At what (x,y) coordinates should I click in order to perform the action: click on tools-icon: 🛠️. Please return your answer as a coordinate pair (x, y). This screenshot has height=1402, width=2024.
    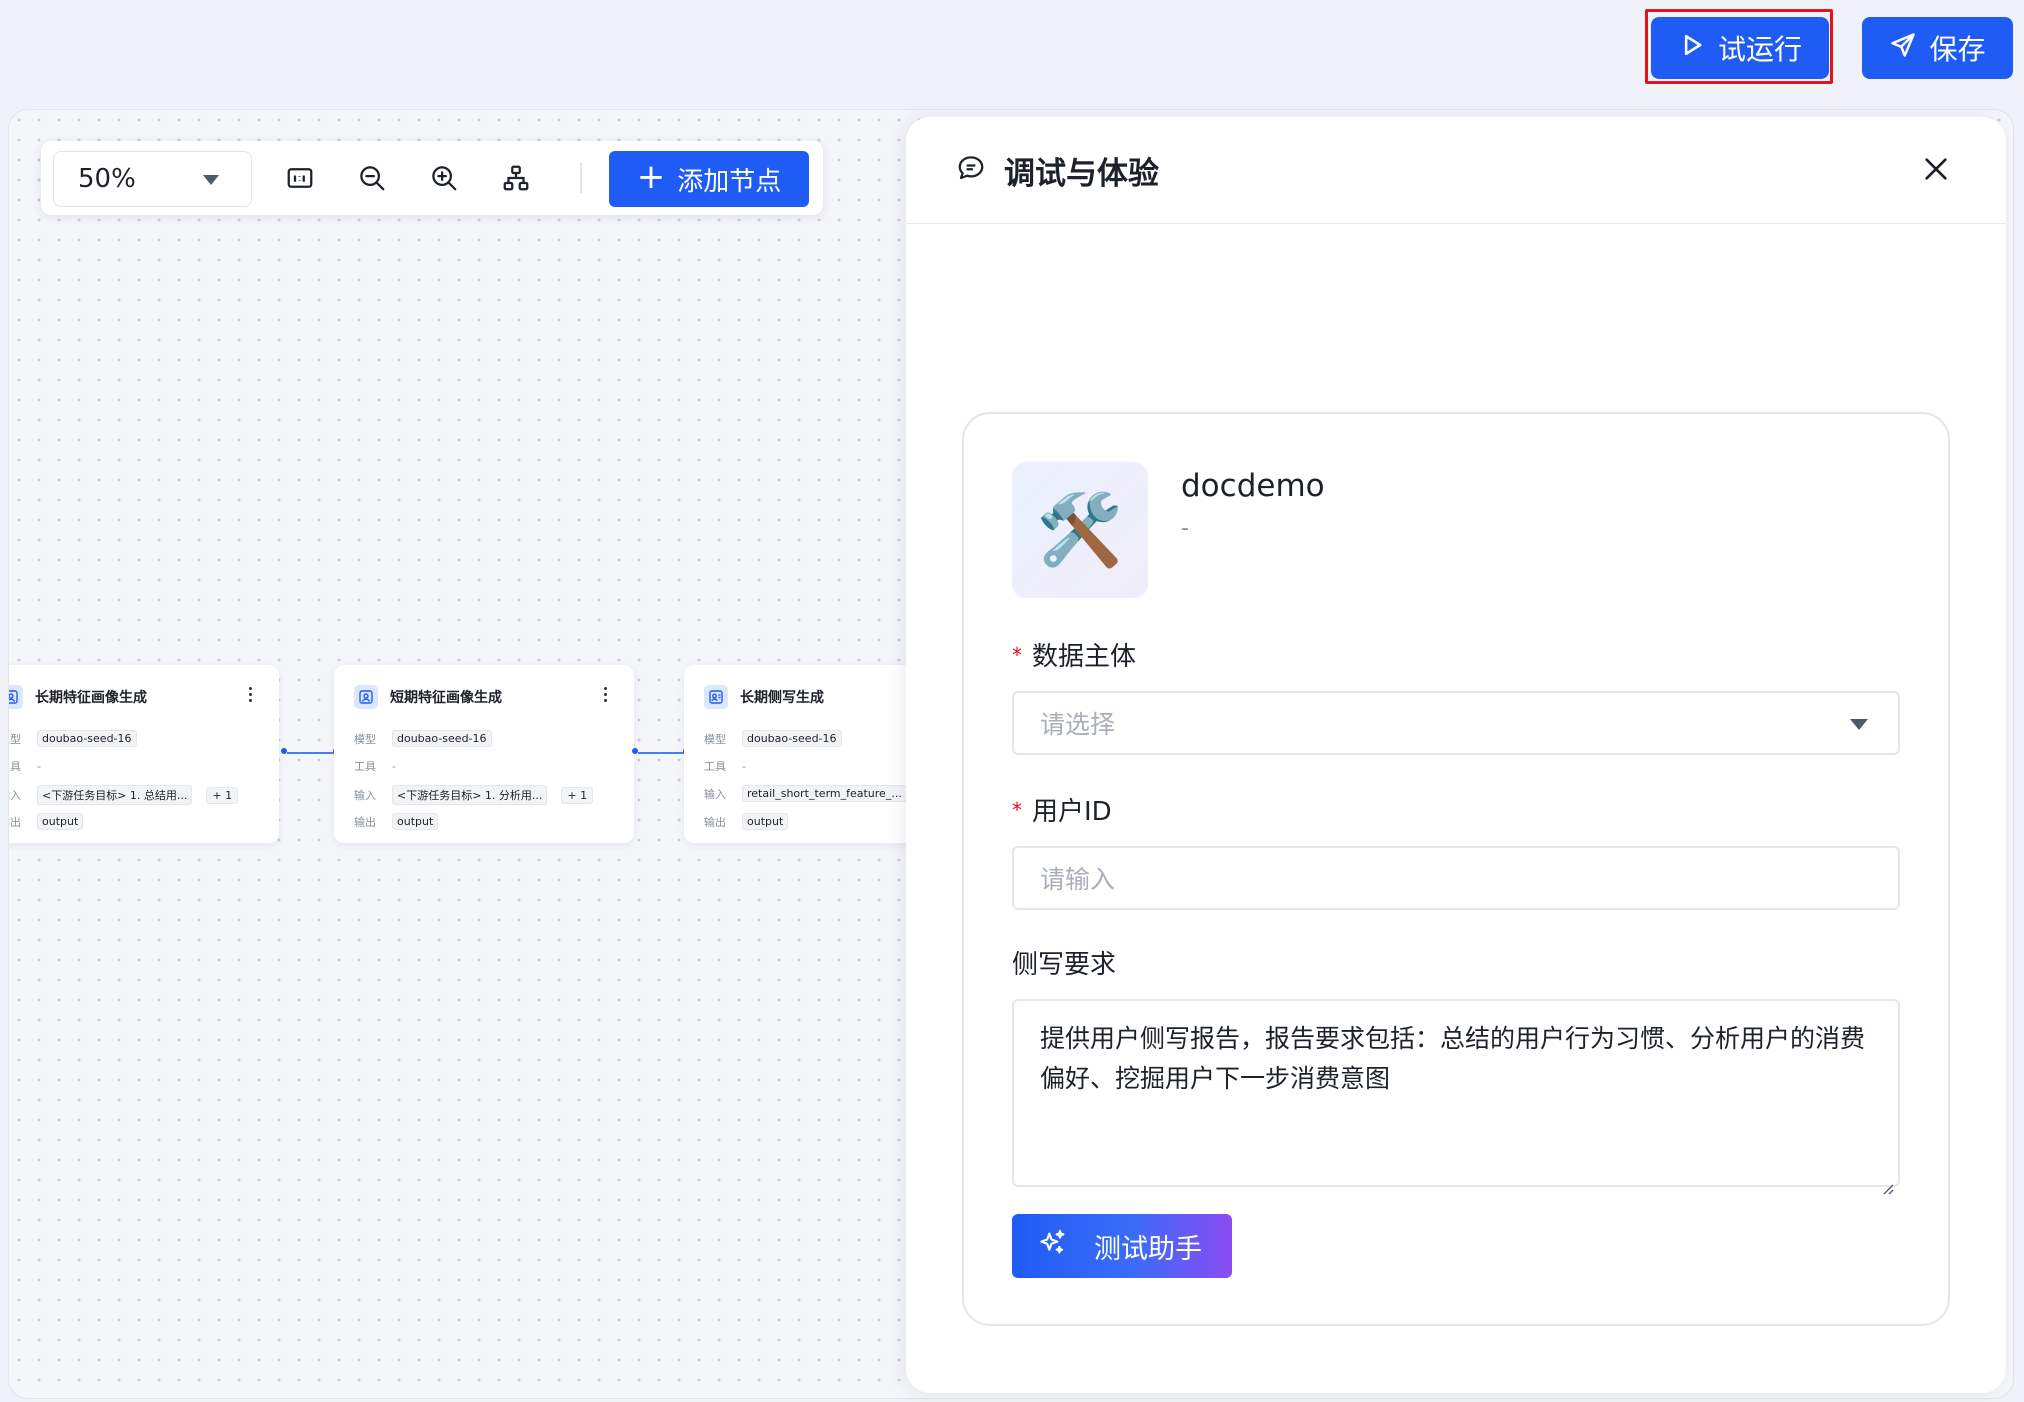
    Looking at the image, I should click on (1080, 530).